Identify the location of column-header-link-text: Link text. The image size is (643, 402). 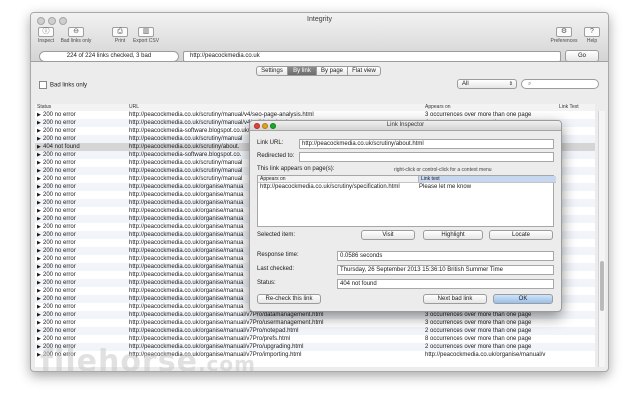
(487, 179).